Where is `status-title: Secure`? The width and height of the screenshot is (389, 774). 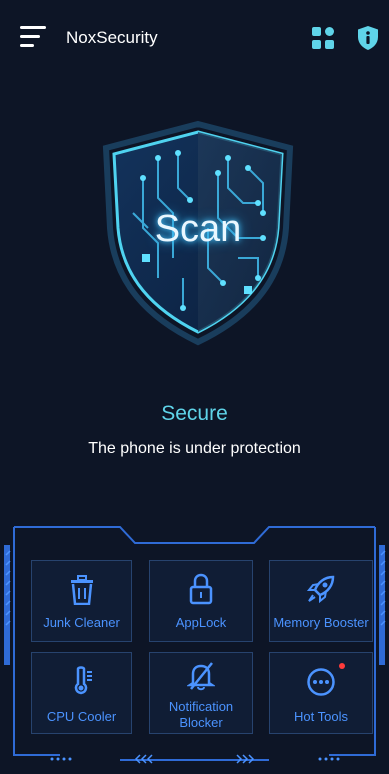
status-title: Secure is located at coordinates (194, 413).